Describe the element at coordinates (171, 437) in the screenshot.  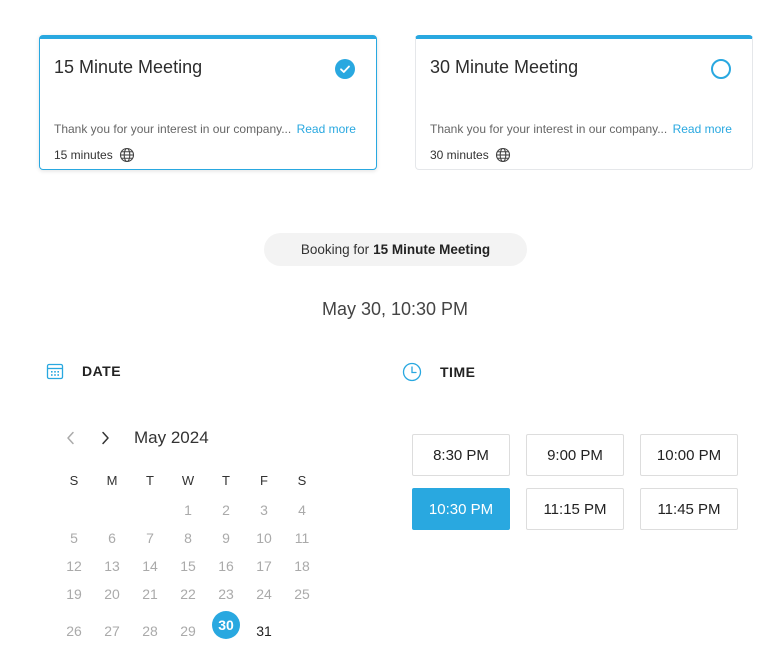
I see `month-label: May 2024` at that location.